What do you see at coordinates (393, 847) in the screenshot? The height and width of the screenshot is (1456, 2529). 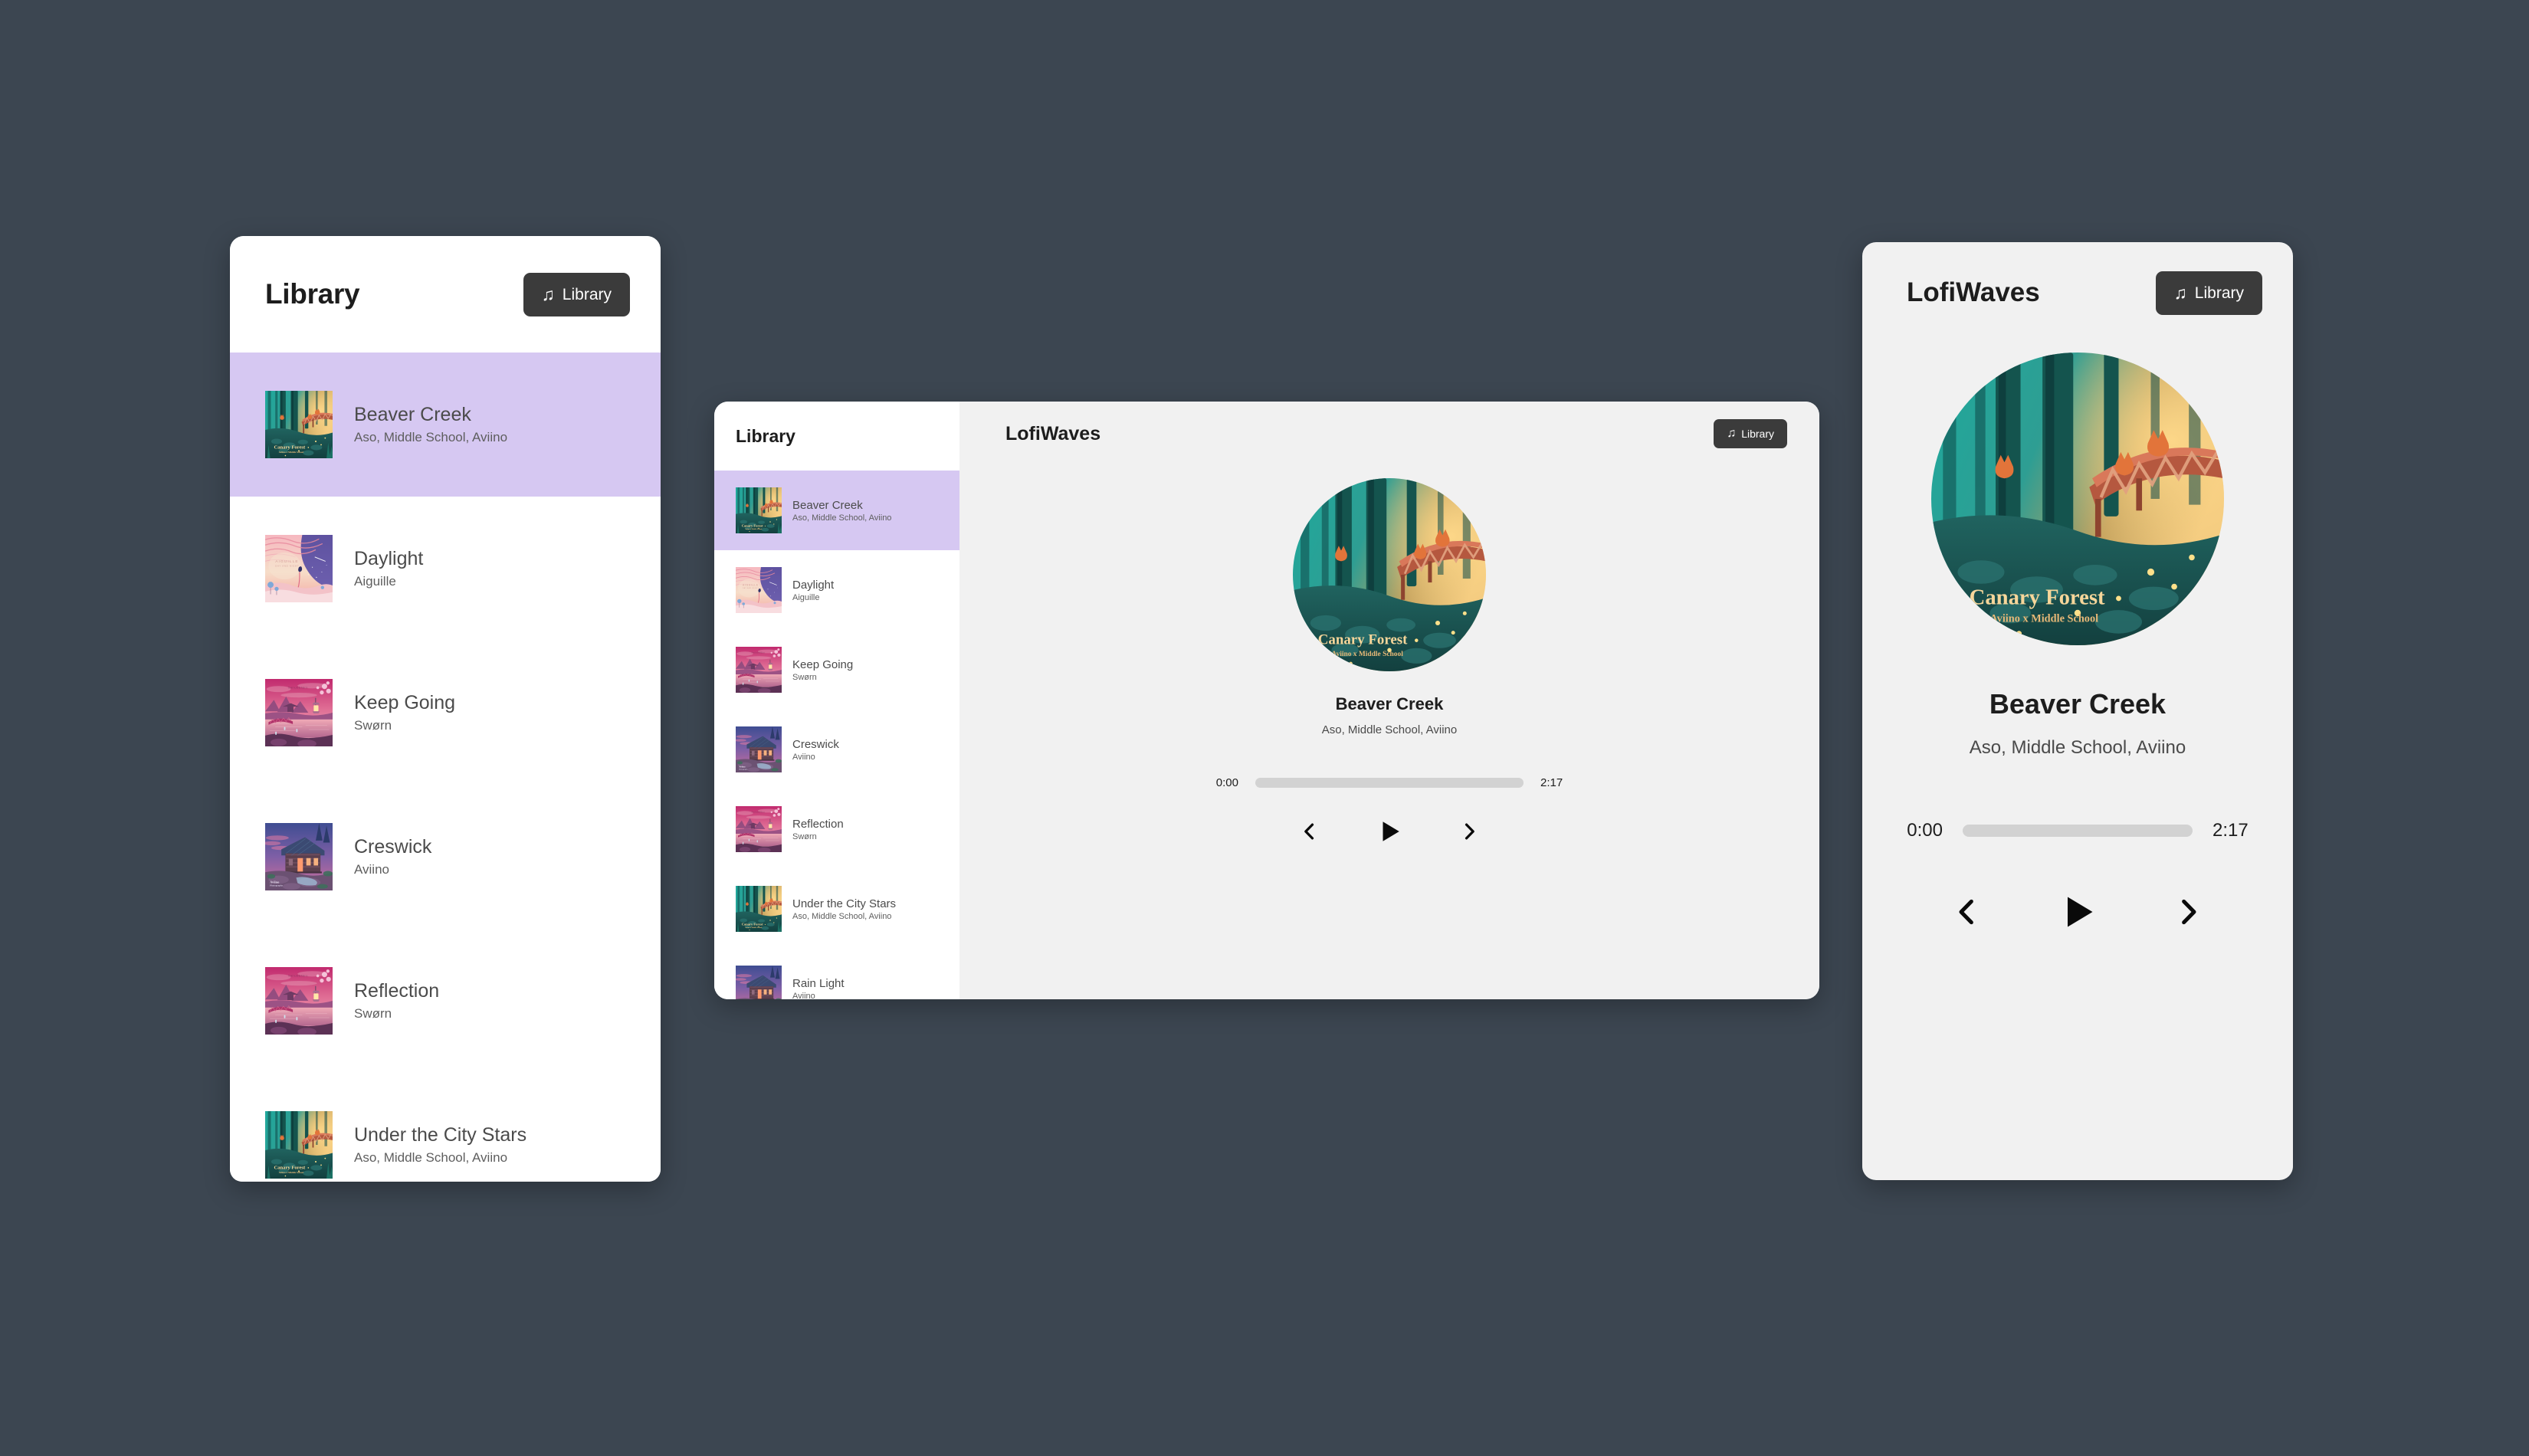 I see `track-title: Creswick` at bounding box center [393, 847].